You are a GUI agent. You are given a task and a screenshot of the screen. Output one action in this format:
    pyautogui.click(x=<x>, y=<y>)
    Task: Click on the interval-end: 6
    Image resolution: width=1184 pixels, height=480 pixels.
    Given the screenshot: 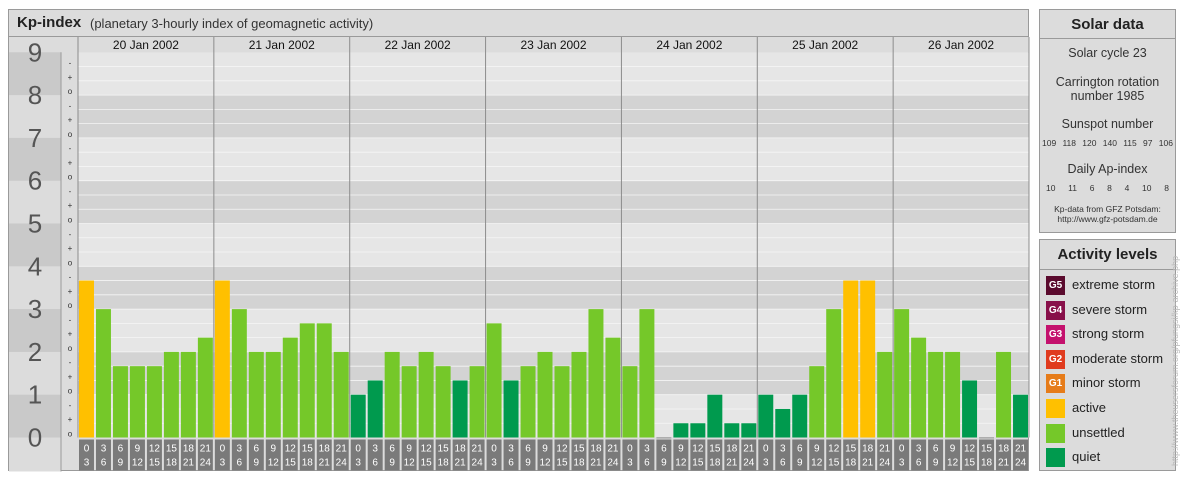 What is the action you would take?
    pyautogui.click(x=647, y=463)
    